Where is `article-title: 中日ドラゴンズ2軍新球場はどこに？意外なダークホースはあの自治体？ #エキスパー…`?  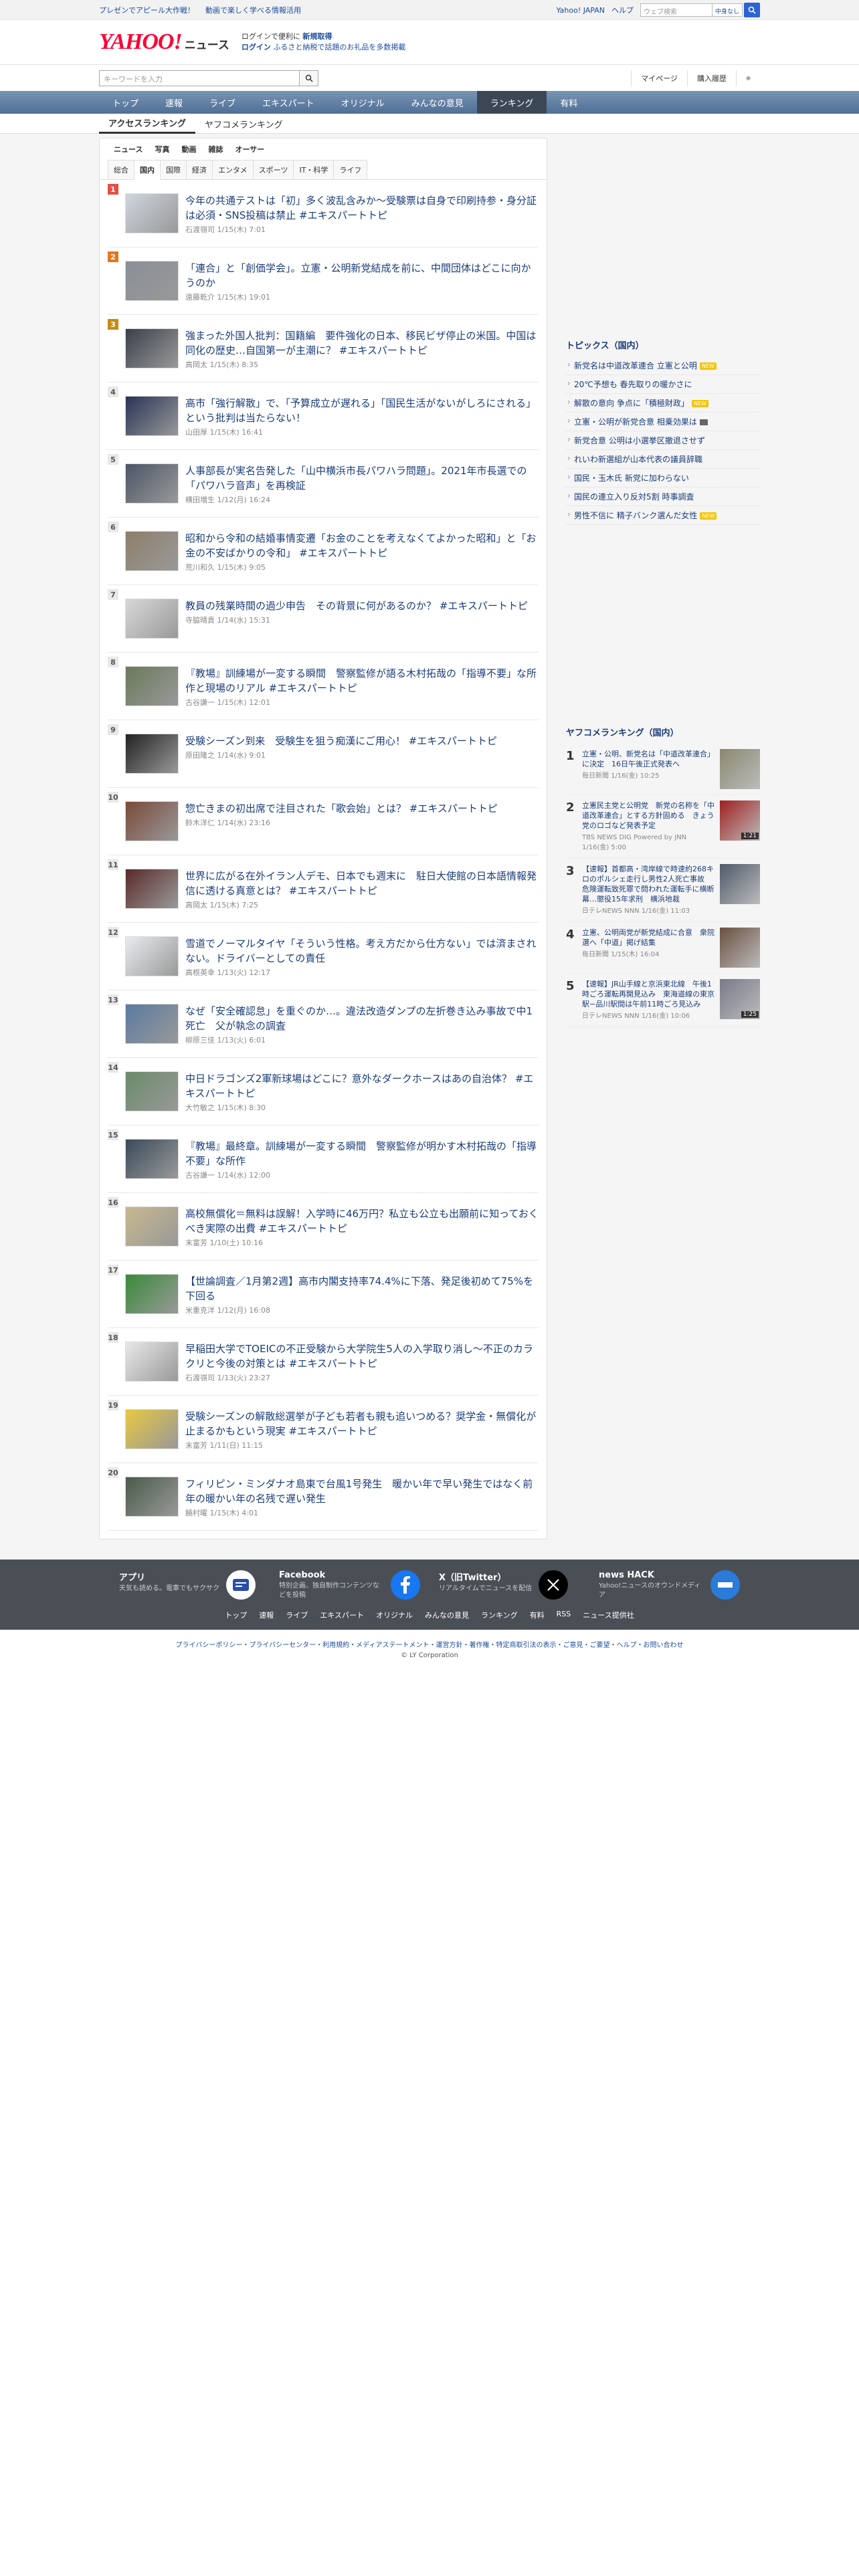 article-title: 中日ドラゴンズ2軍新球場はどこに？意外なダークホースはあの自治体？ #エキスパー… is located at coordinates (362, 1086).